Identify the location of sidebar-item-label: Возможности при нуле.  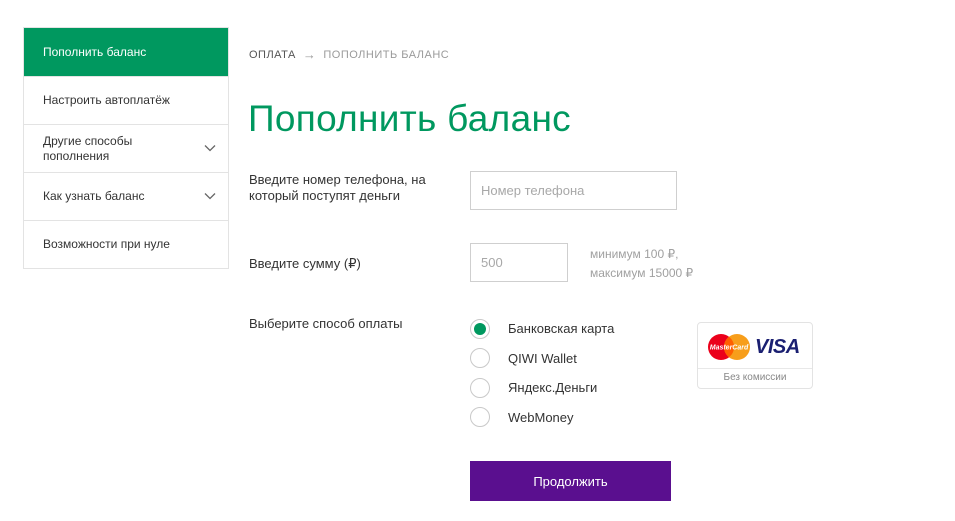
(106, 244).